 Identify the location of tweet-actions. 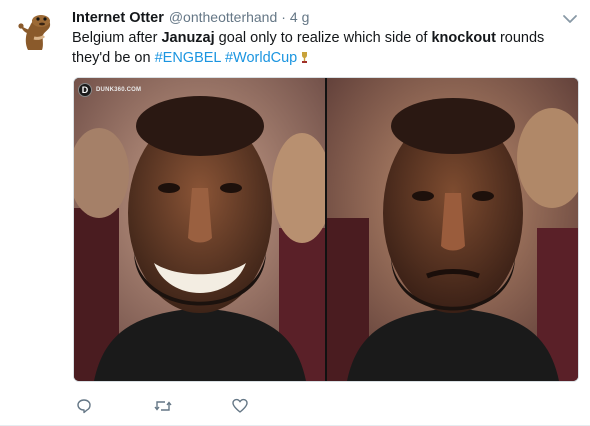
(193, 406).